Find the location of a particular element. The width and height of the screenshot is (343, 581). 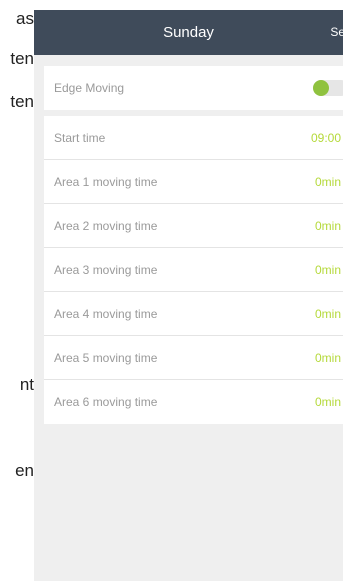

area-6-value: 0min is located at coordinates (327, 402).